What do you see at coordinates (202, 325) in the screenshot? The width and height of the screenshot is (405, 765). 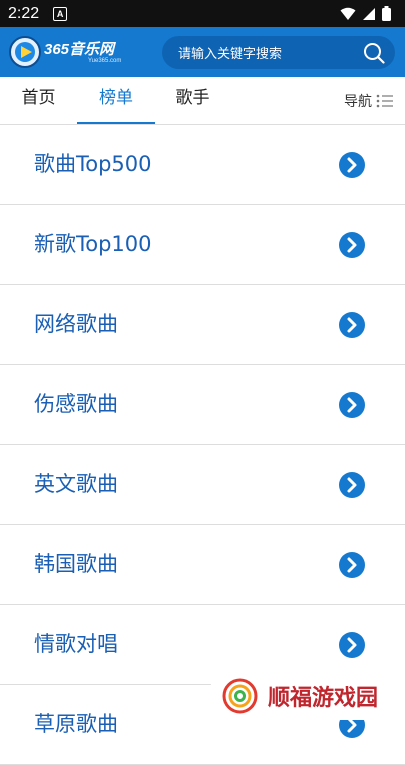 I see `chart-list-item: 网络歌曲` at bounding box center [202, 325].